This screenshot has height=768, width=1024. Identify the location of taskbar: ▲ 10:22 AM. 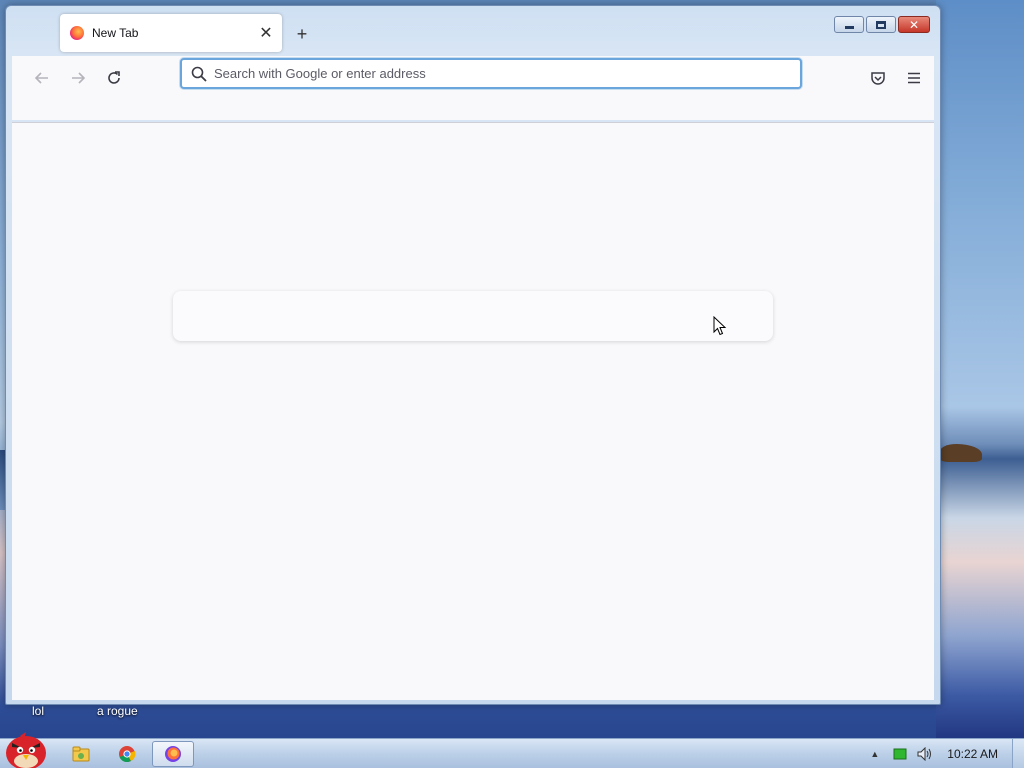
(512, 750).